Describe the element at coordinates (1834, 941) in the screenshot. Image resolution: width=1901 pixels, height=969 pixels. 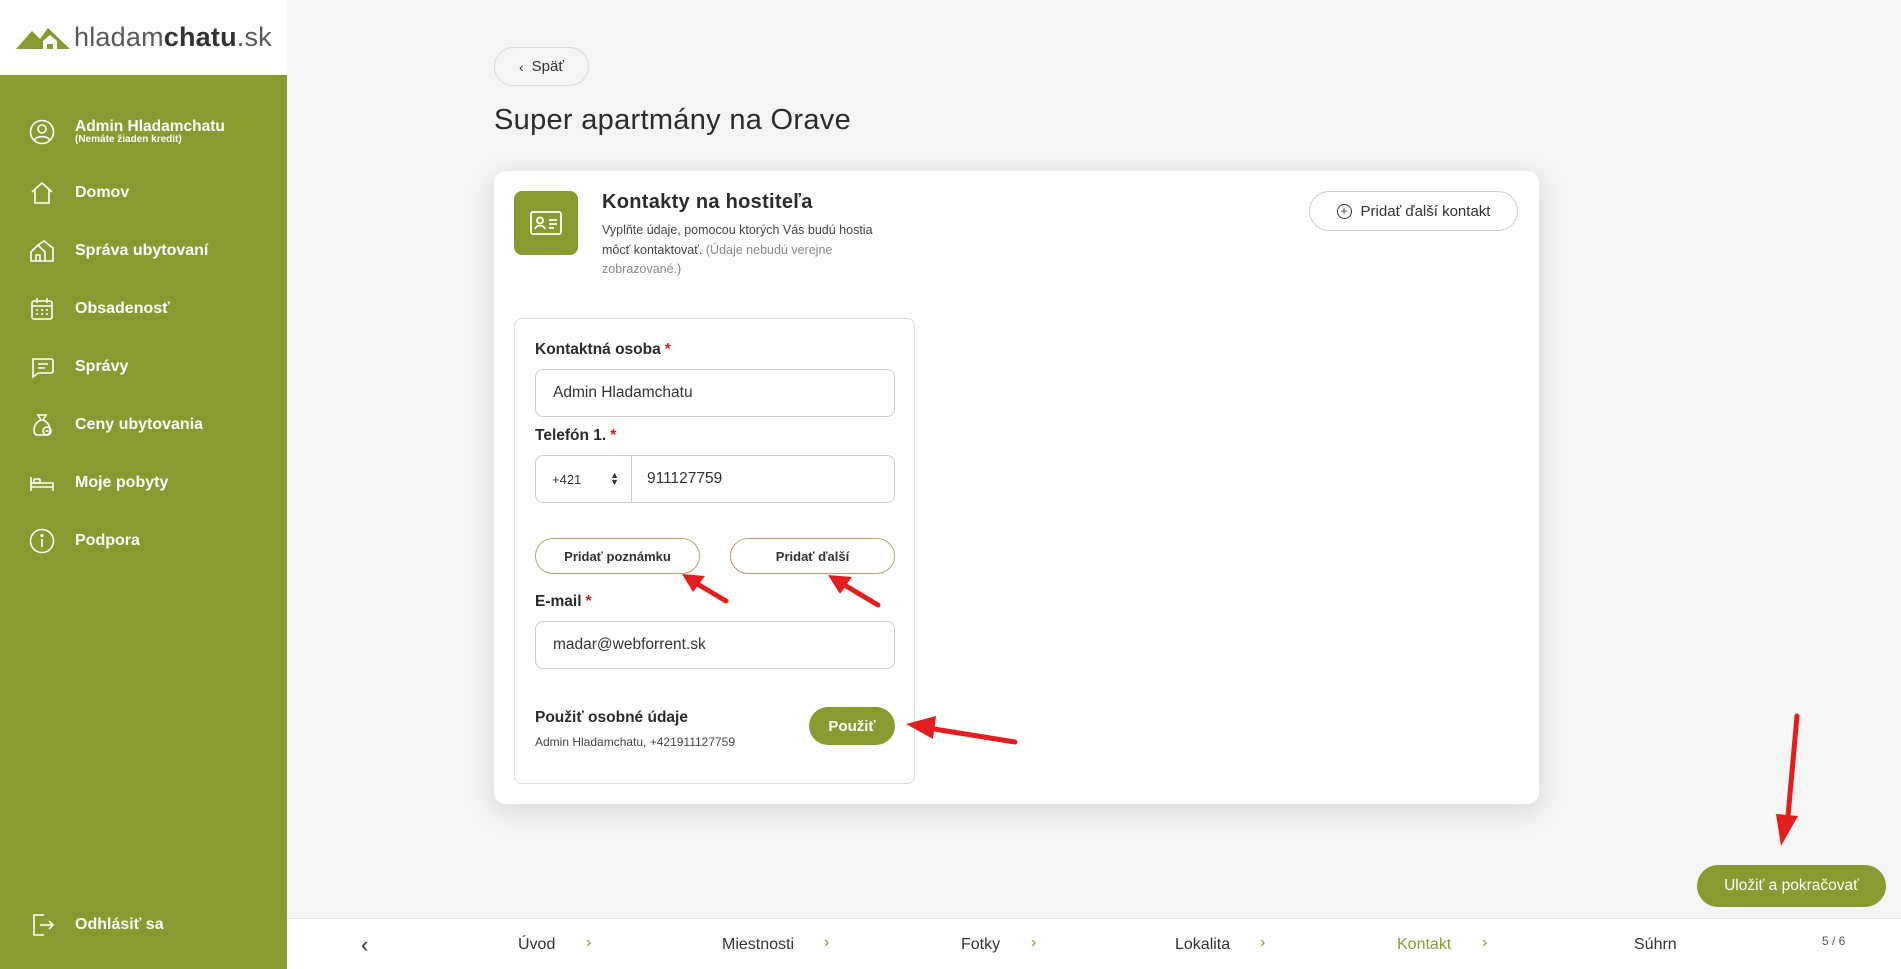
I see `step-counter: 5 / 6` at that location.